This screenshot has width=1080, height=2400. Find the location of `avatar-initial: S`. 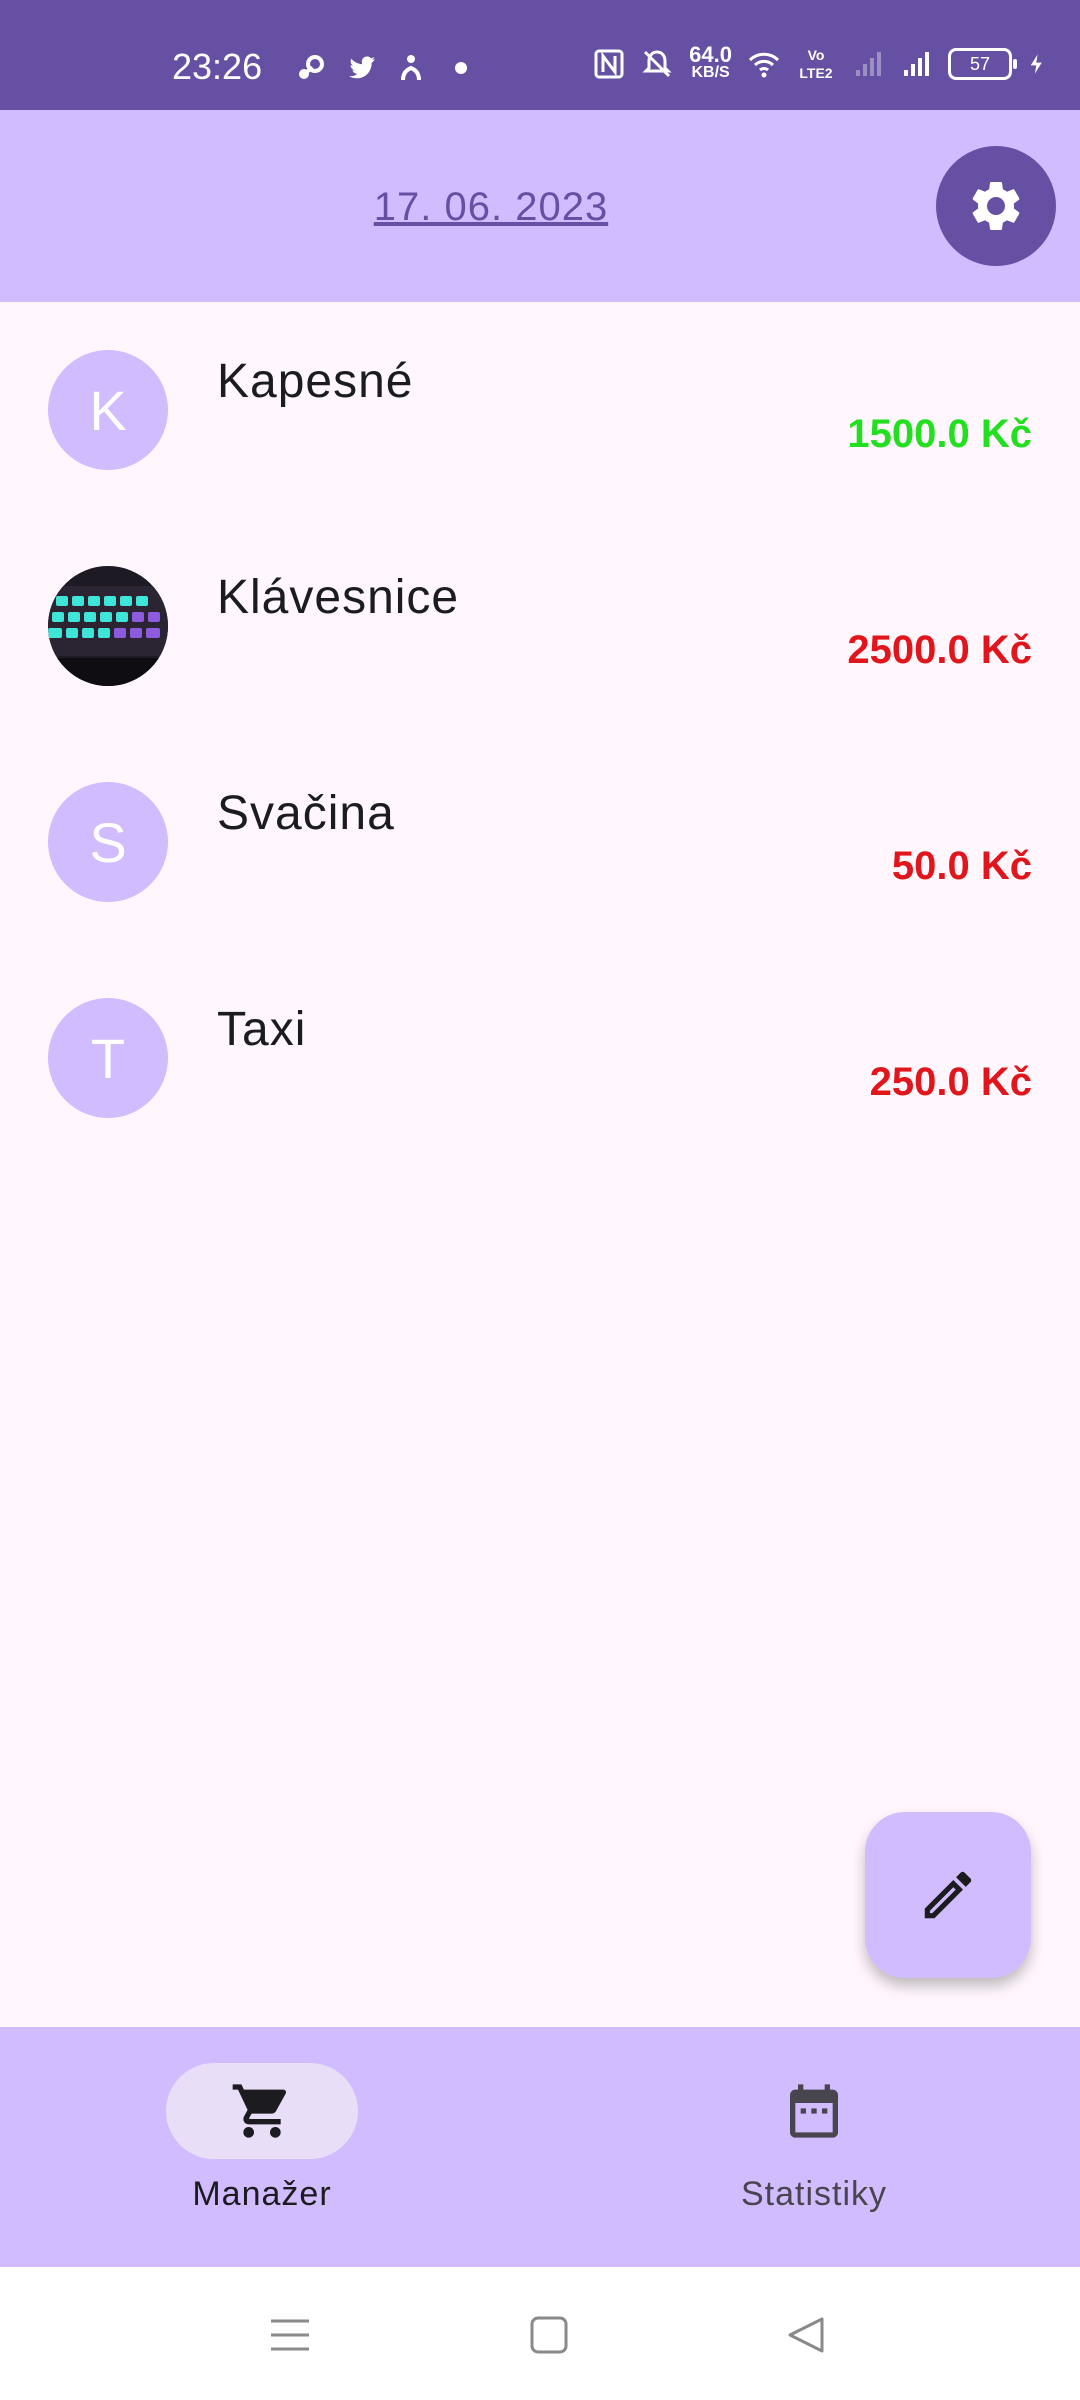

avatar-initial: S is located at coordinates (108, 842).